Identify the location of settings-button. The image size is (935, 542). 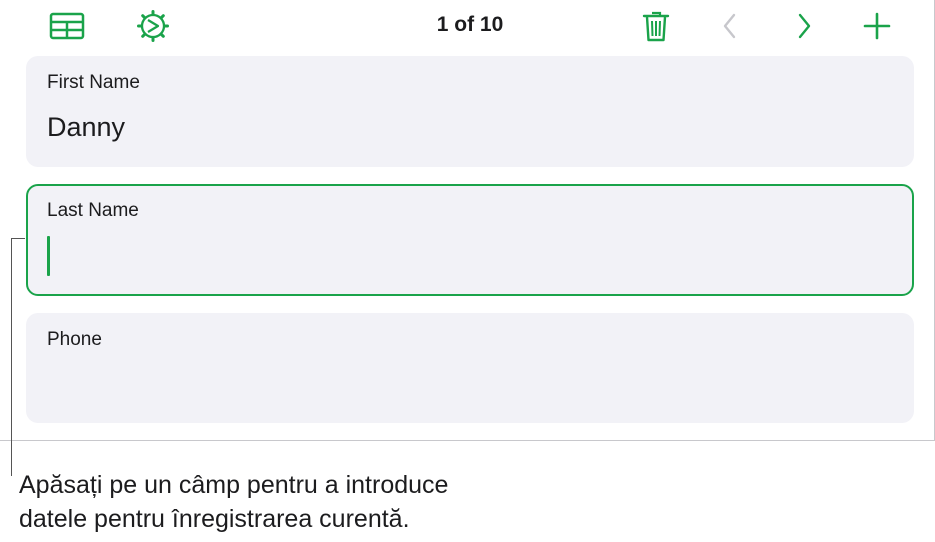
(153, 26).